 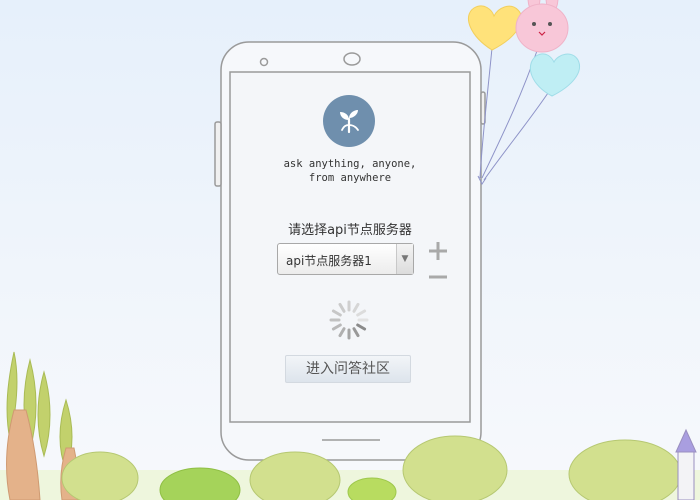 I want to click on server-select-label: 请选择api节点服务器, so click(x=350, y=230).